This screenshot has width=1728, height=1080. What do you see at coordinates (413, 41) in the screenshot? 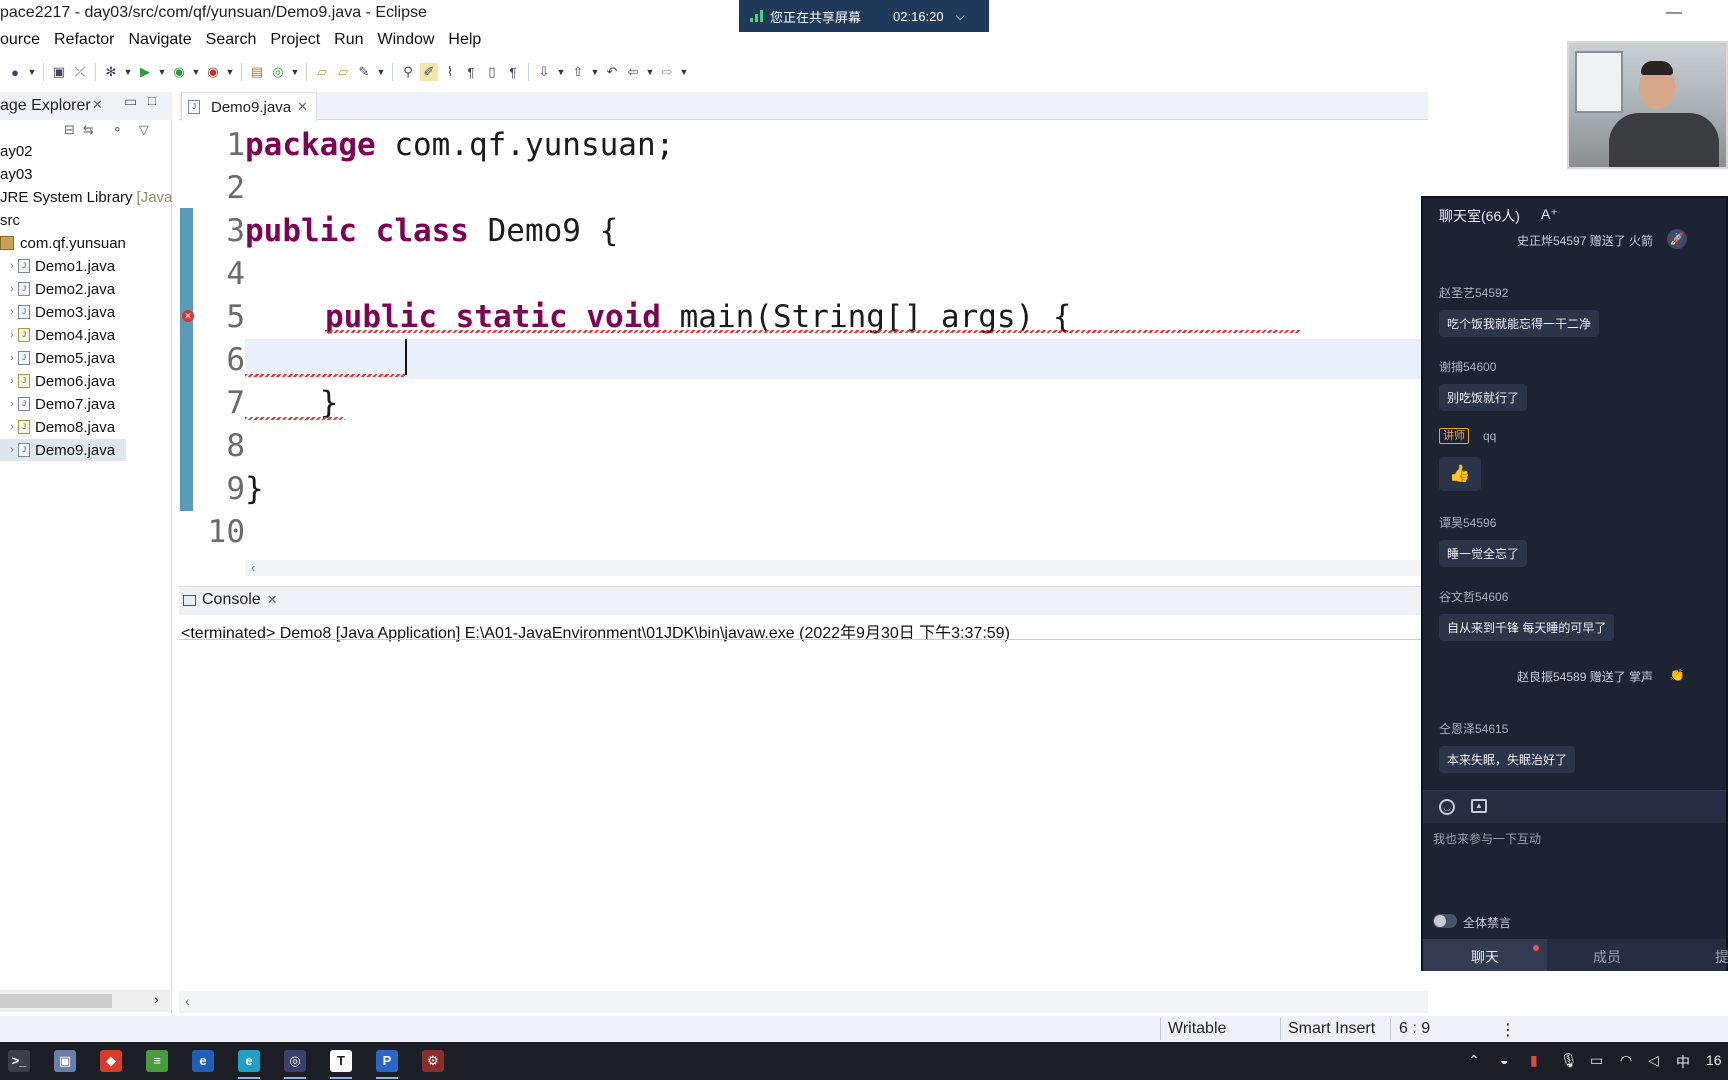
I see `menu-window: Window` at bounding box center [413, 41].